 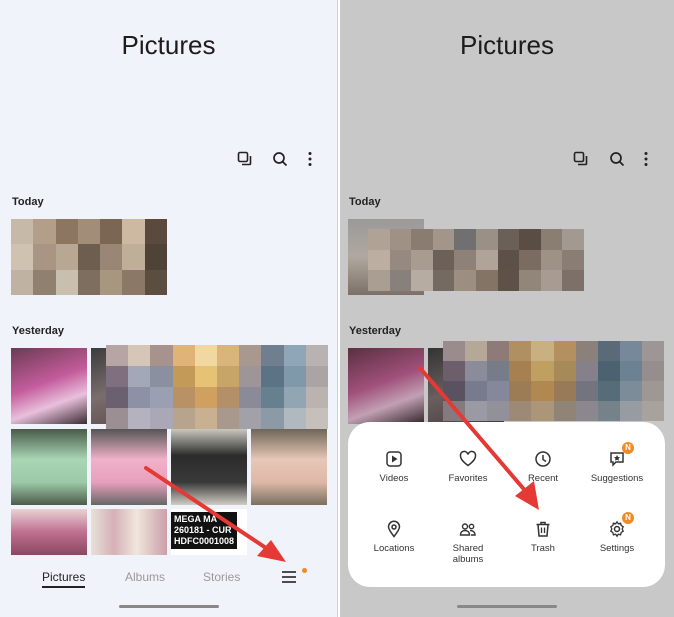 I want to click on location-pin-icon, so click(x=394, y=527).